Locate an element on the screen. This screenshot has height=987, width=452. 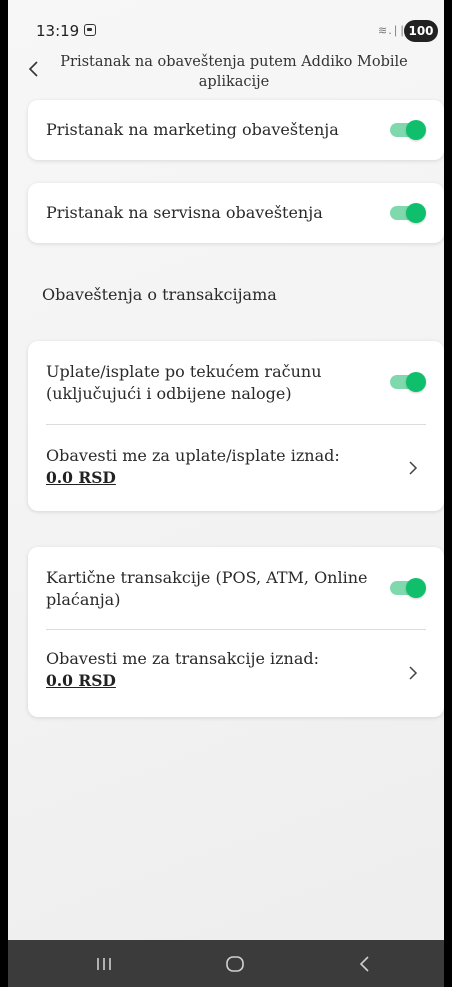
recents-button is located at coordinates (104, 964).